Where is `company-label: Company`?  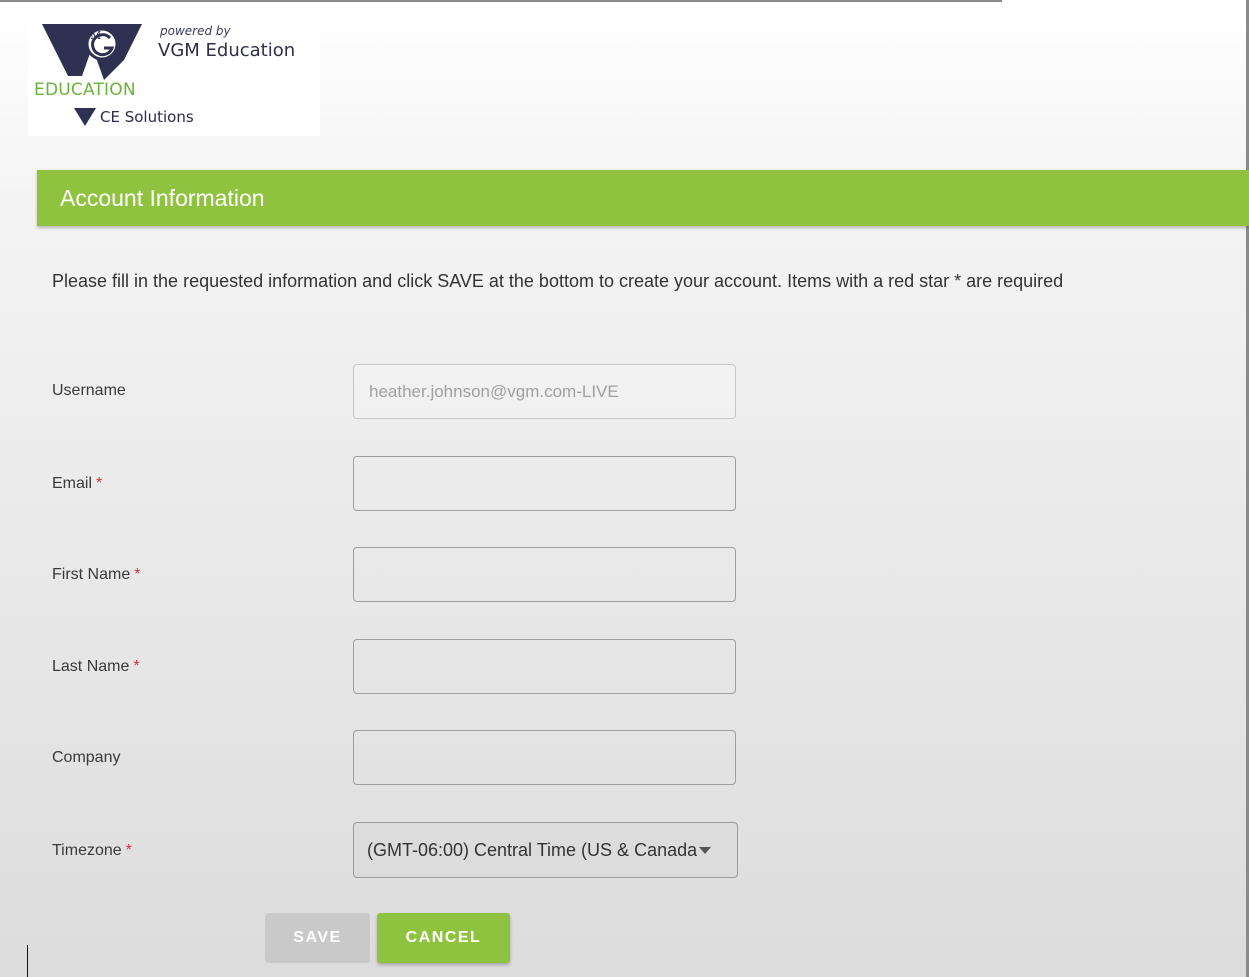
company-label: Company is located at coordinates (86, 758).